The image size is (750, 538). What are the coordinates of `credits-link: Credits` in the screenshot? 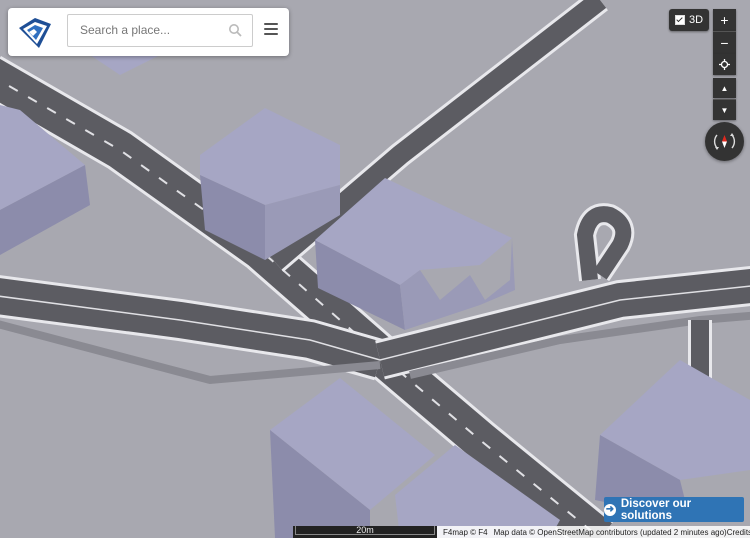 It's located at (738, 532).